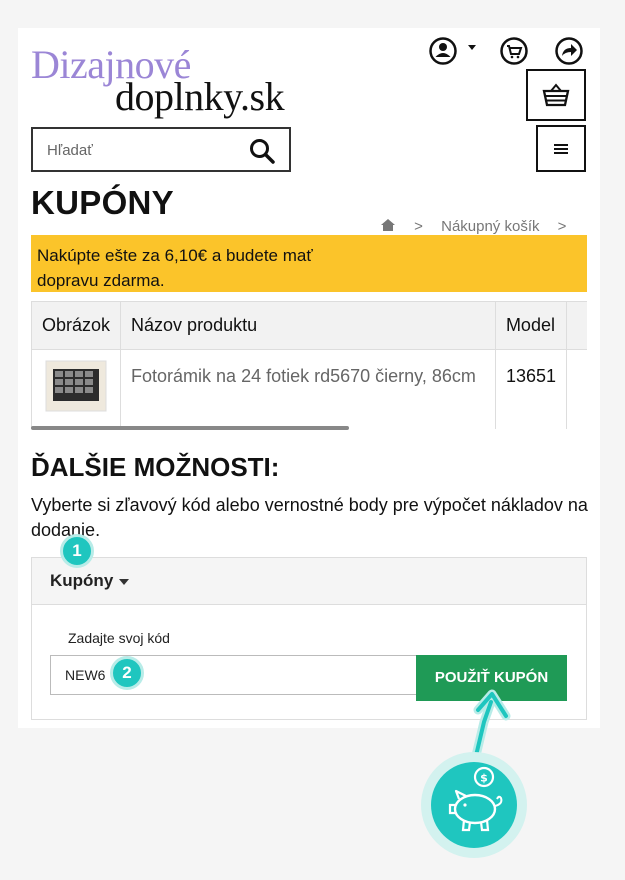 The height and width of the screenshot is (880, 625). Describe the element at coordinates (490, 226) in the screenshot. I see `breadcrumb-cart-link: Nákupný košík` at that location.